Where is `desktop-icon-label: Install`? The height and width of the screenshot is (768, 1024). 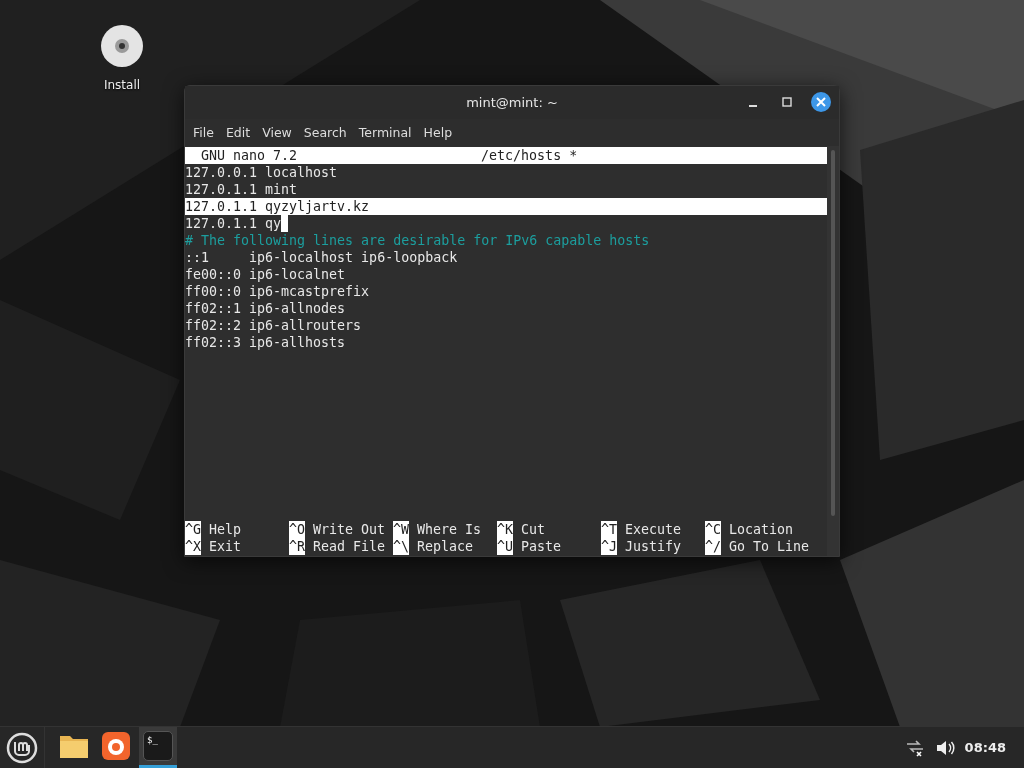 desktop-icon-label: Install is located at coordinates (122, 85).